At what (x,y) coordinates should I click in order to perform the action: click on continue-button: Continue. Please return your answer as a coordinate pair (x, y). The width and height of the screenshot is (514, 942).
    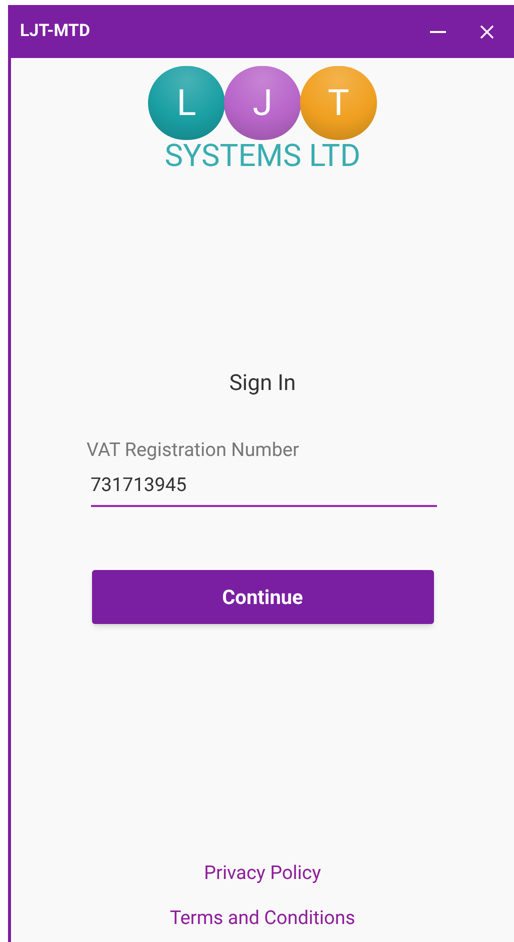
    Looking at the image, I should click on (263, 597).